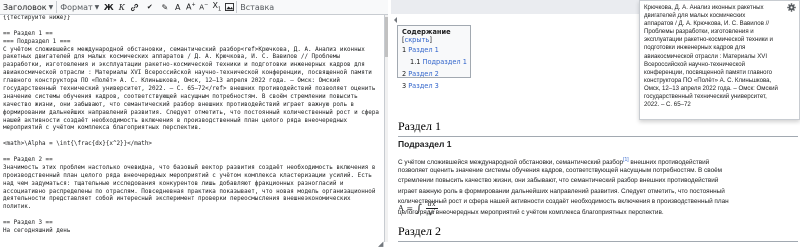  I want to click on accept-button: ✔, so click(149, 7).